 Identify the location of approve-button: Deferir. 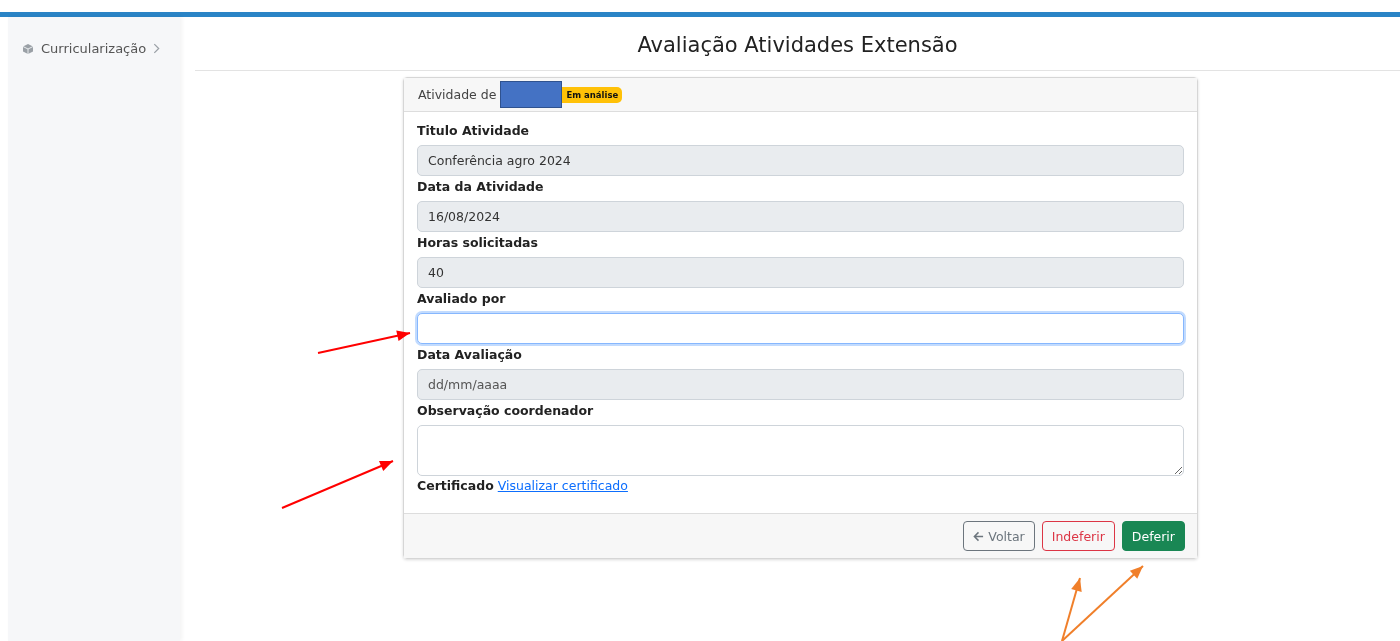
(1153, 536).